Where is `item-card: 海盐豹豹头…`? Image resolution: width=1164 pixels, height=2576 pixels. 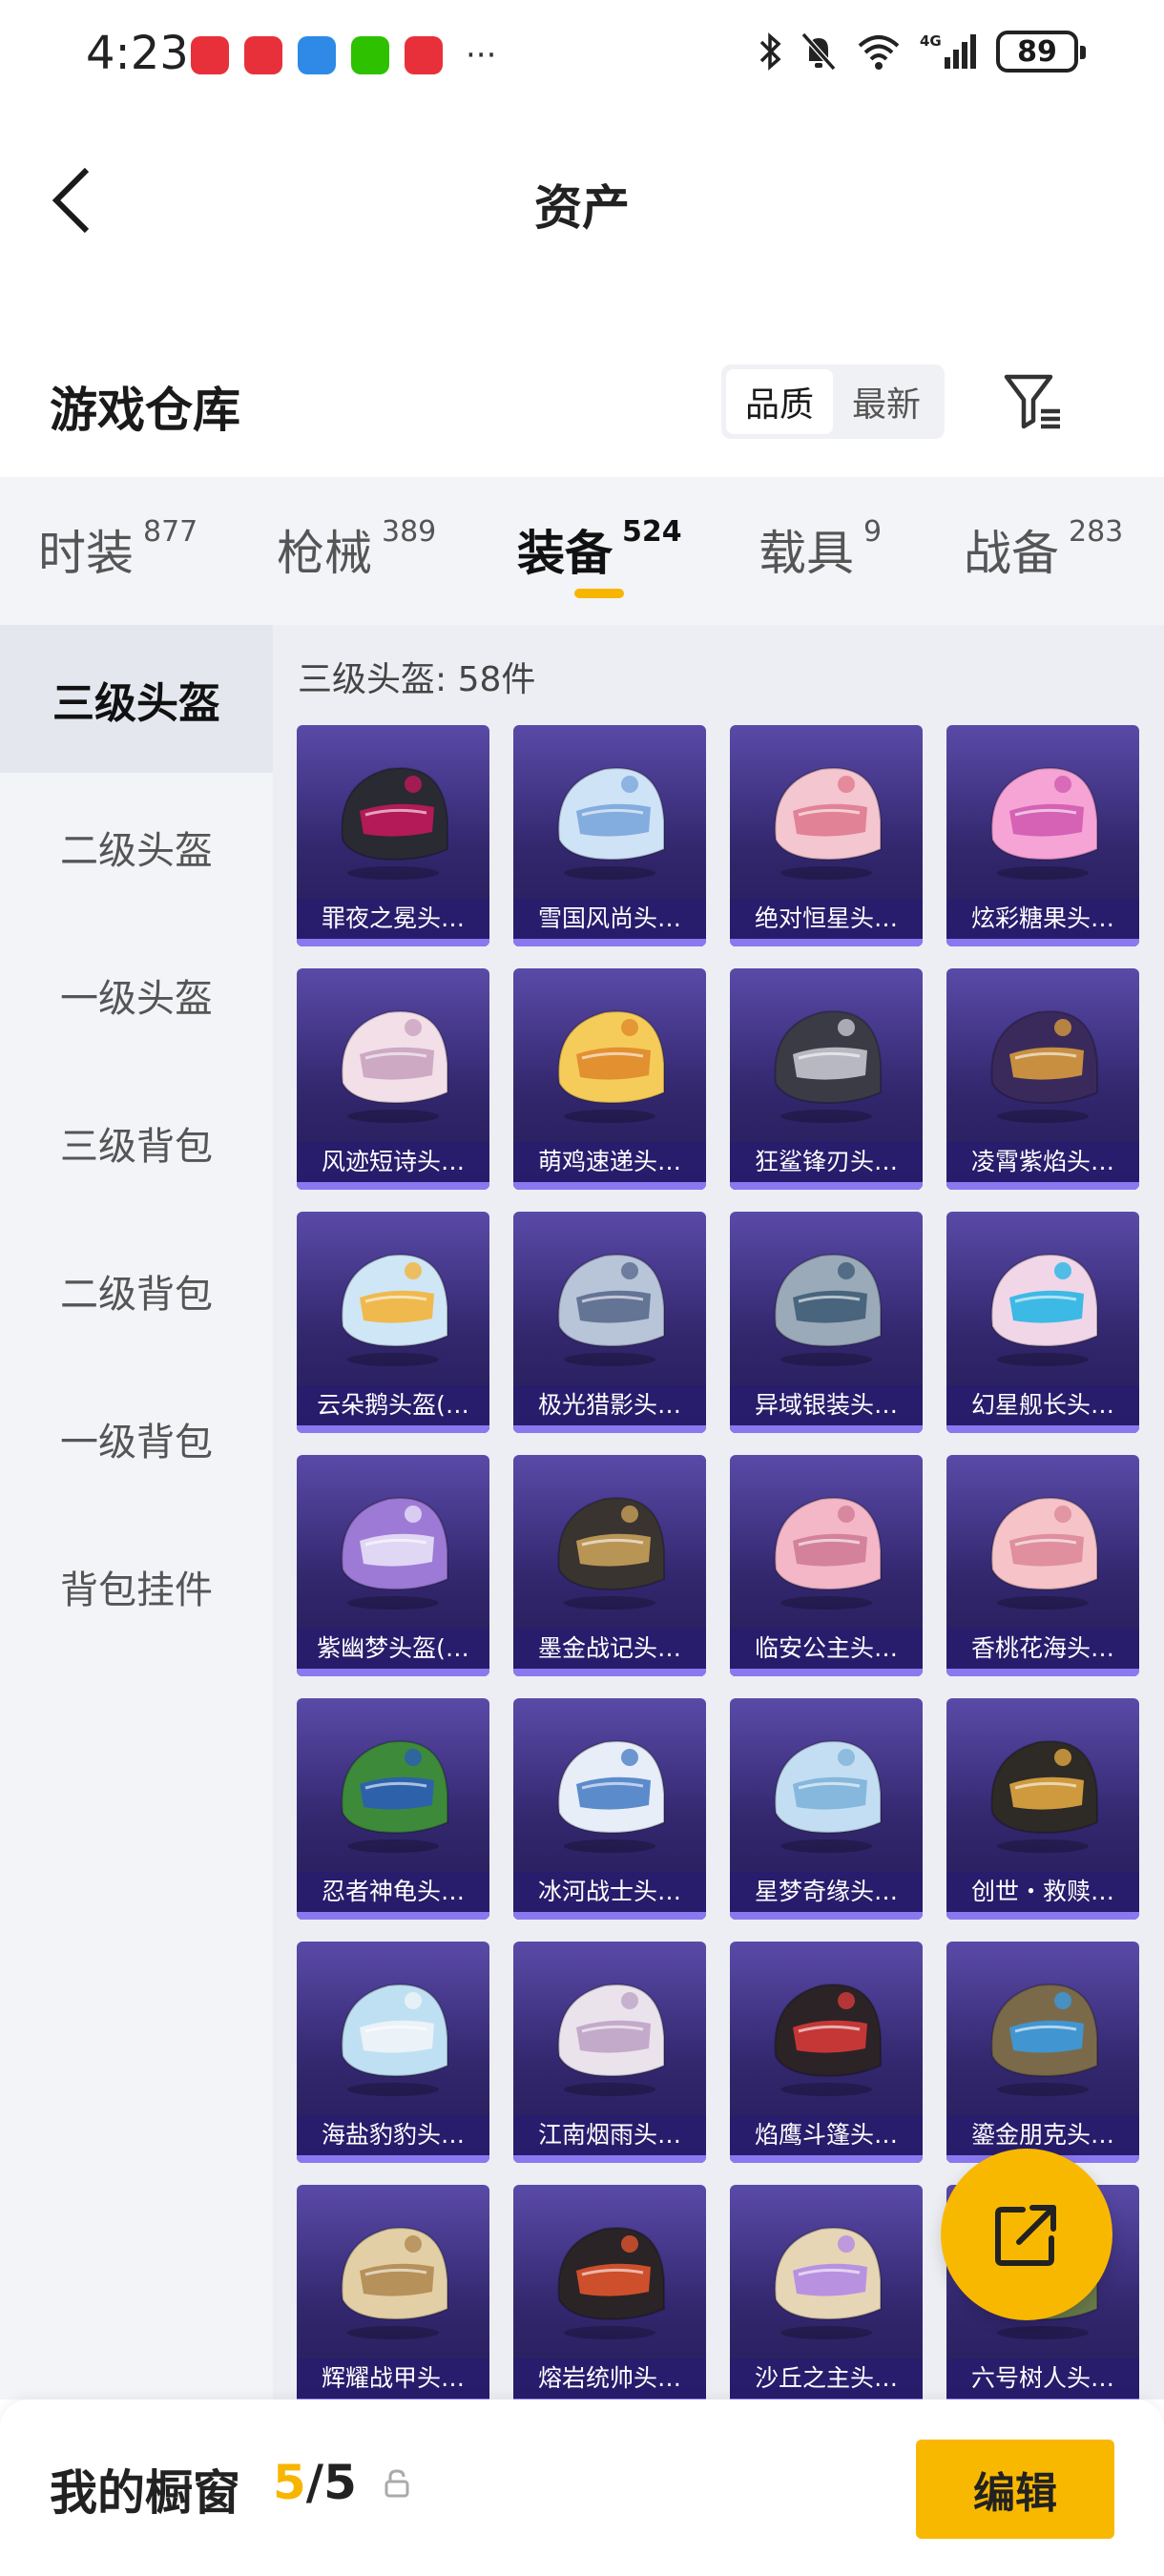 item-card: 海盐豹豹头… is located at coordinates (393, 2052).